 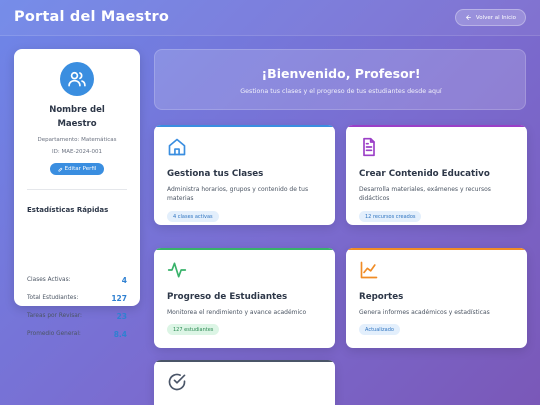 What do you see at coordinates (369, 147) in the screenshot?
I see `document-icon` at bounding box center [369, 147].